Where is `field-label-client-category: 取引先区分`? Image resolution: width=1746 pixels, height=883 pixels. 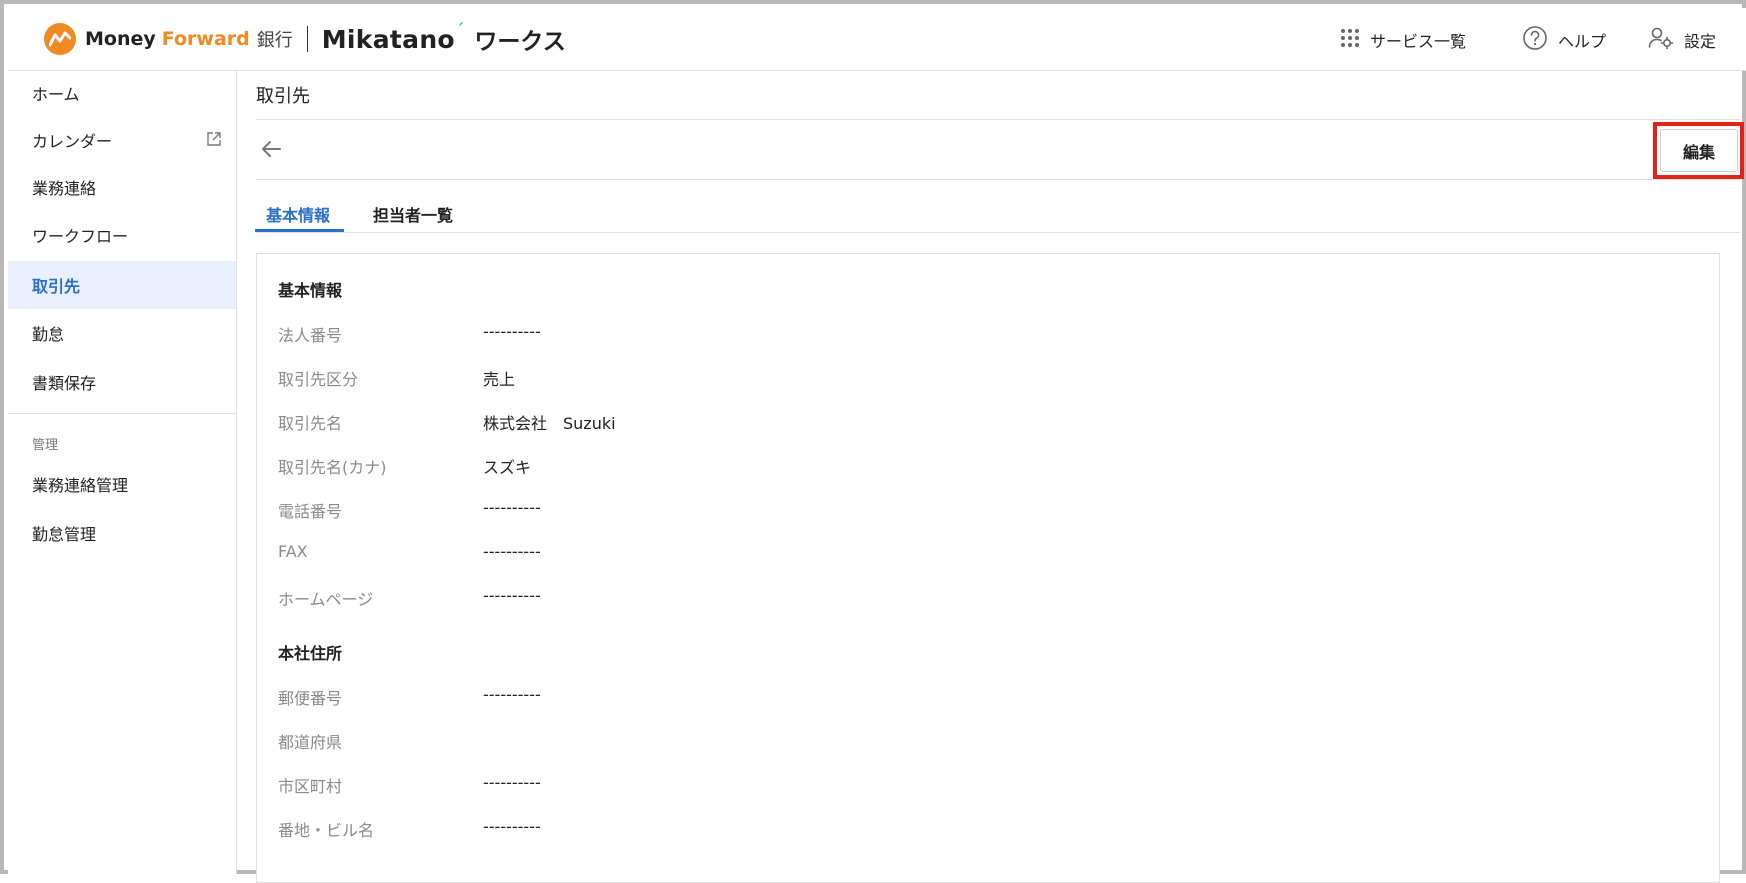
field-label-client-category: 取引先区分 is located at coordinates (318, 379).